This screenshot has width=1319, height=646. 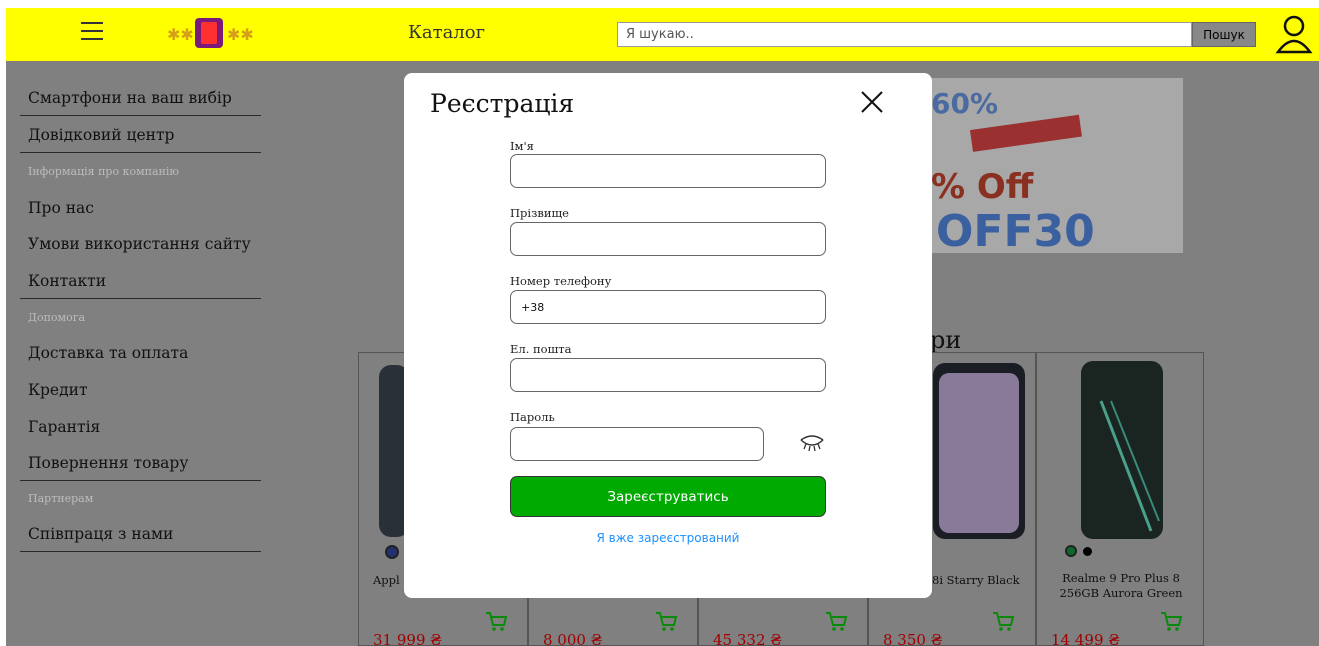 I want to click on email-label: Ел. пошта, so click(x=541, y=349).